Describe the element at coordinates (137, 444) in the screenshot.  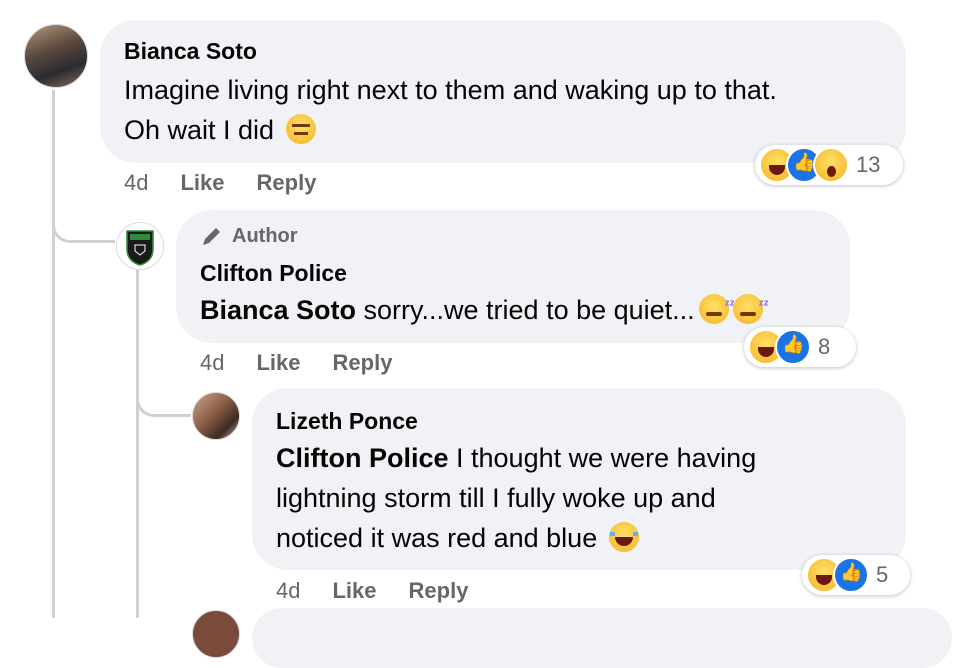
I see `thread-line-reply` at that location.